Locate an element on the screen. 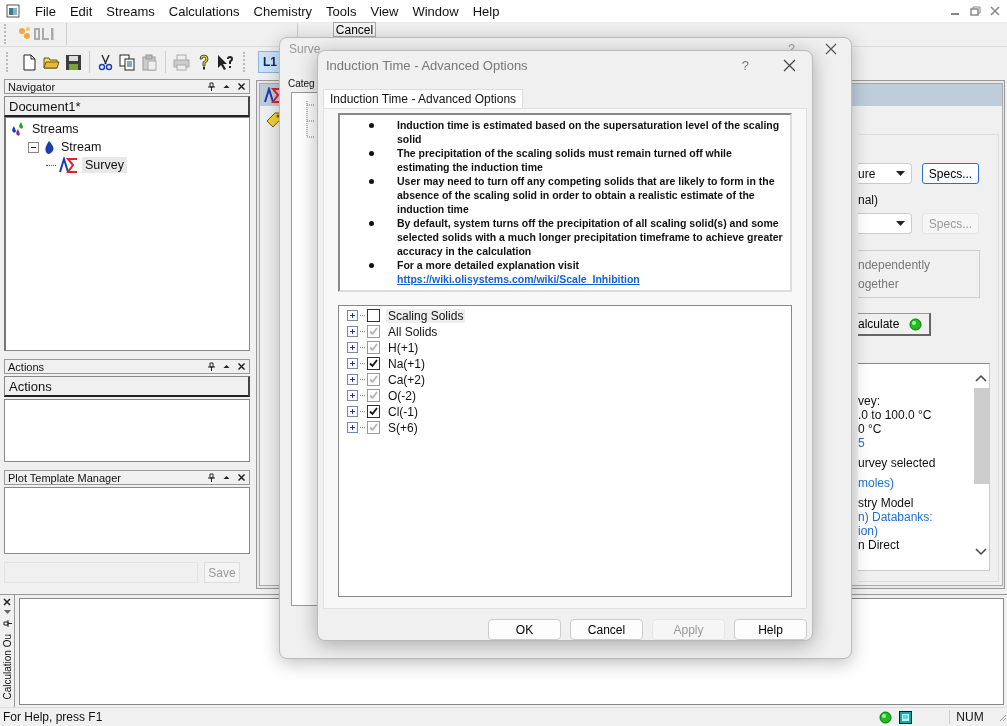  resize-grip-icon is located at coordinates (1002, 717).